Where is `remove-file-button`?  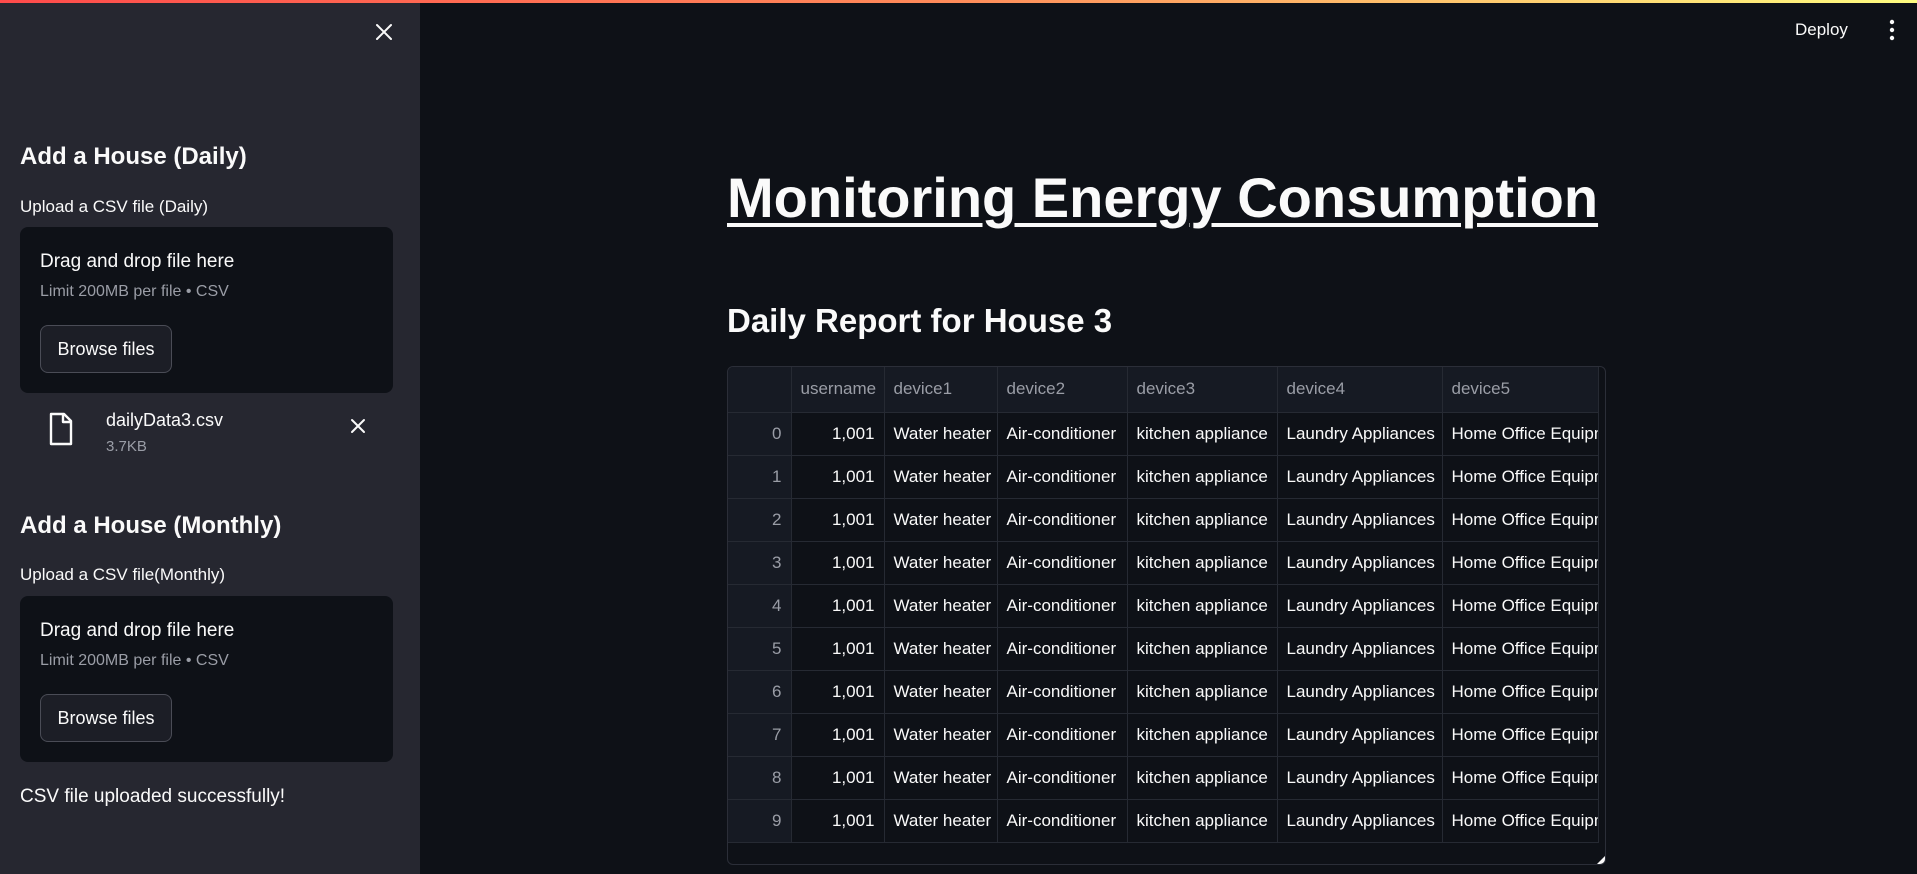
remove-file-button is located at coordinates (362, 430).